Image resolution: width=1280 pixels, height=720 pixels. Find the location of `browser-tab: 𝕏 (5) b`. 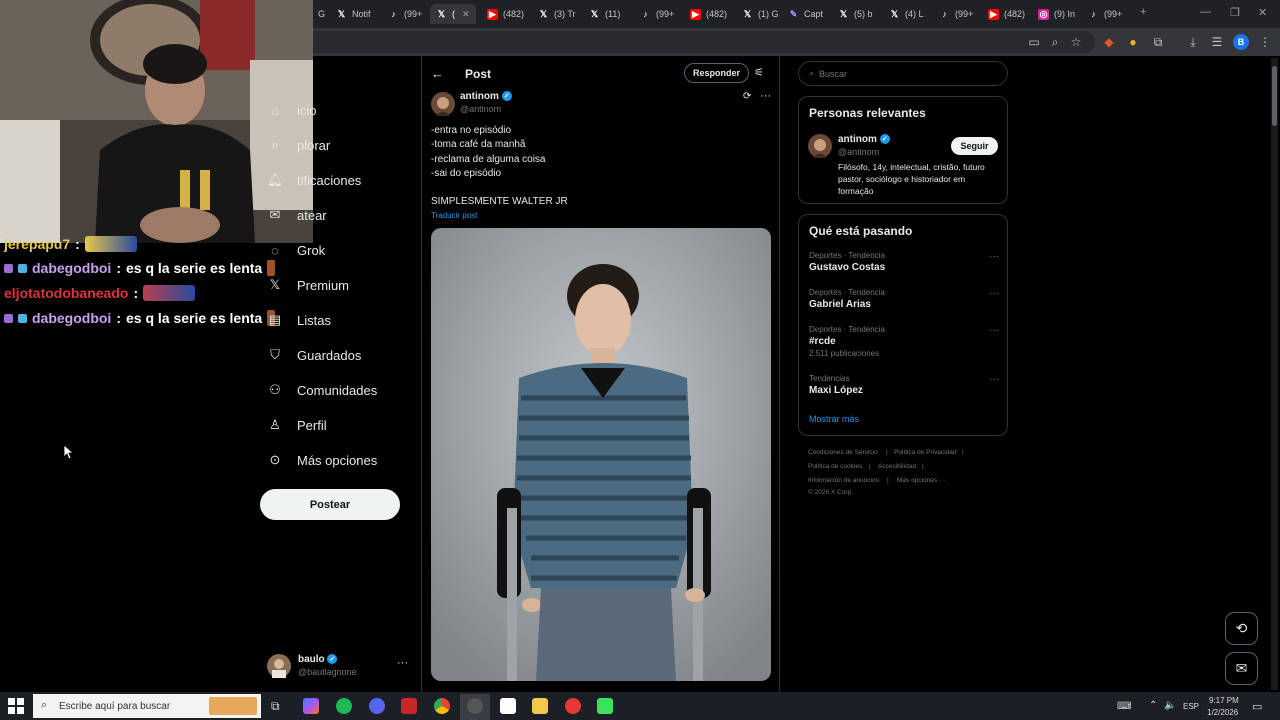

browser-tab: 𝕏 (5) b is located at coordinates (855, 14).